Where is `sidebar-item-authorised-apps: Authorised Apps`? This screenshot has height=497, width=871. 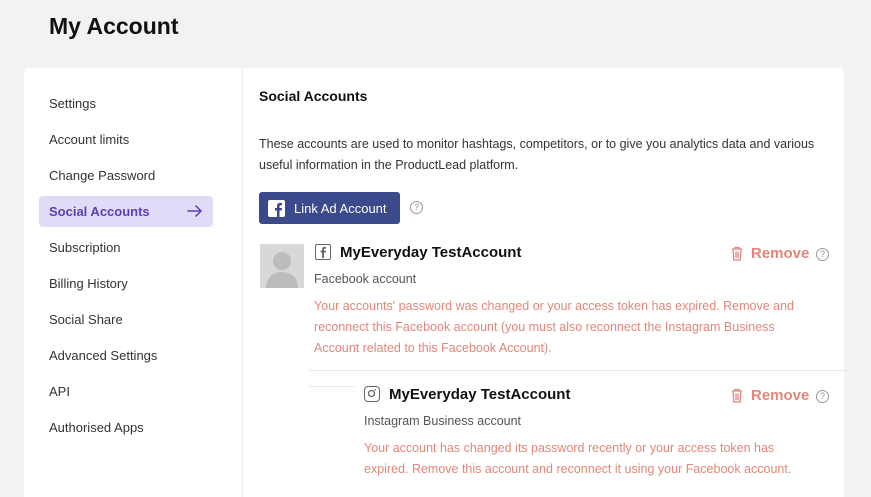 sidebar-item-authorised-apps: Authorised Apps is located at coordinates (126, 427).